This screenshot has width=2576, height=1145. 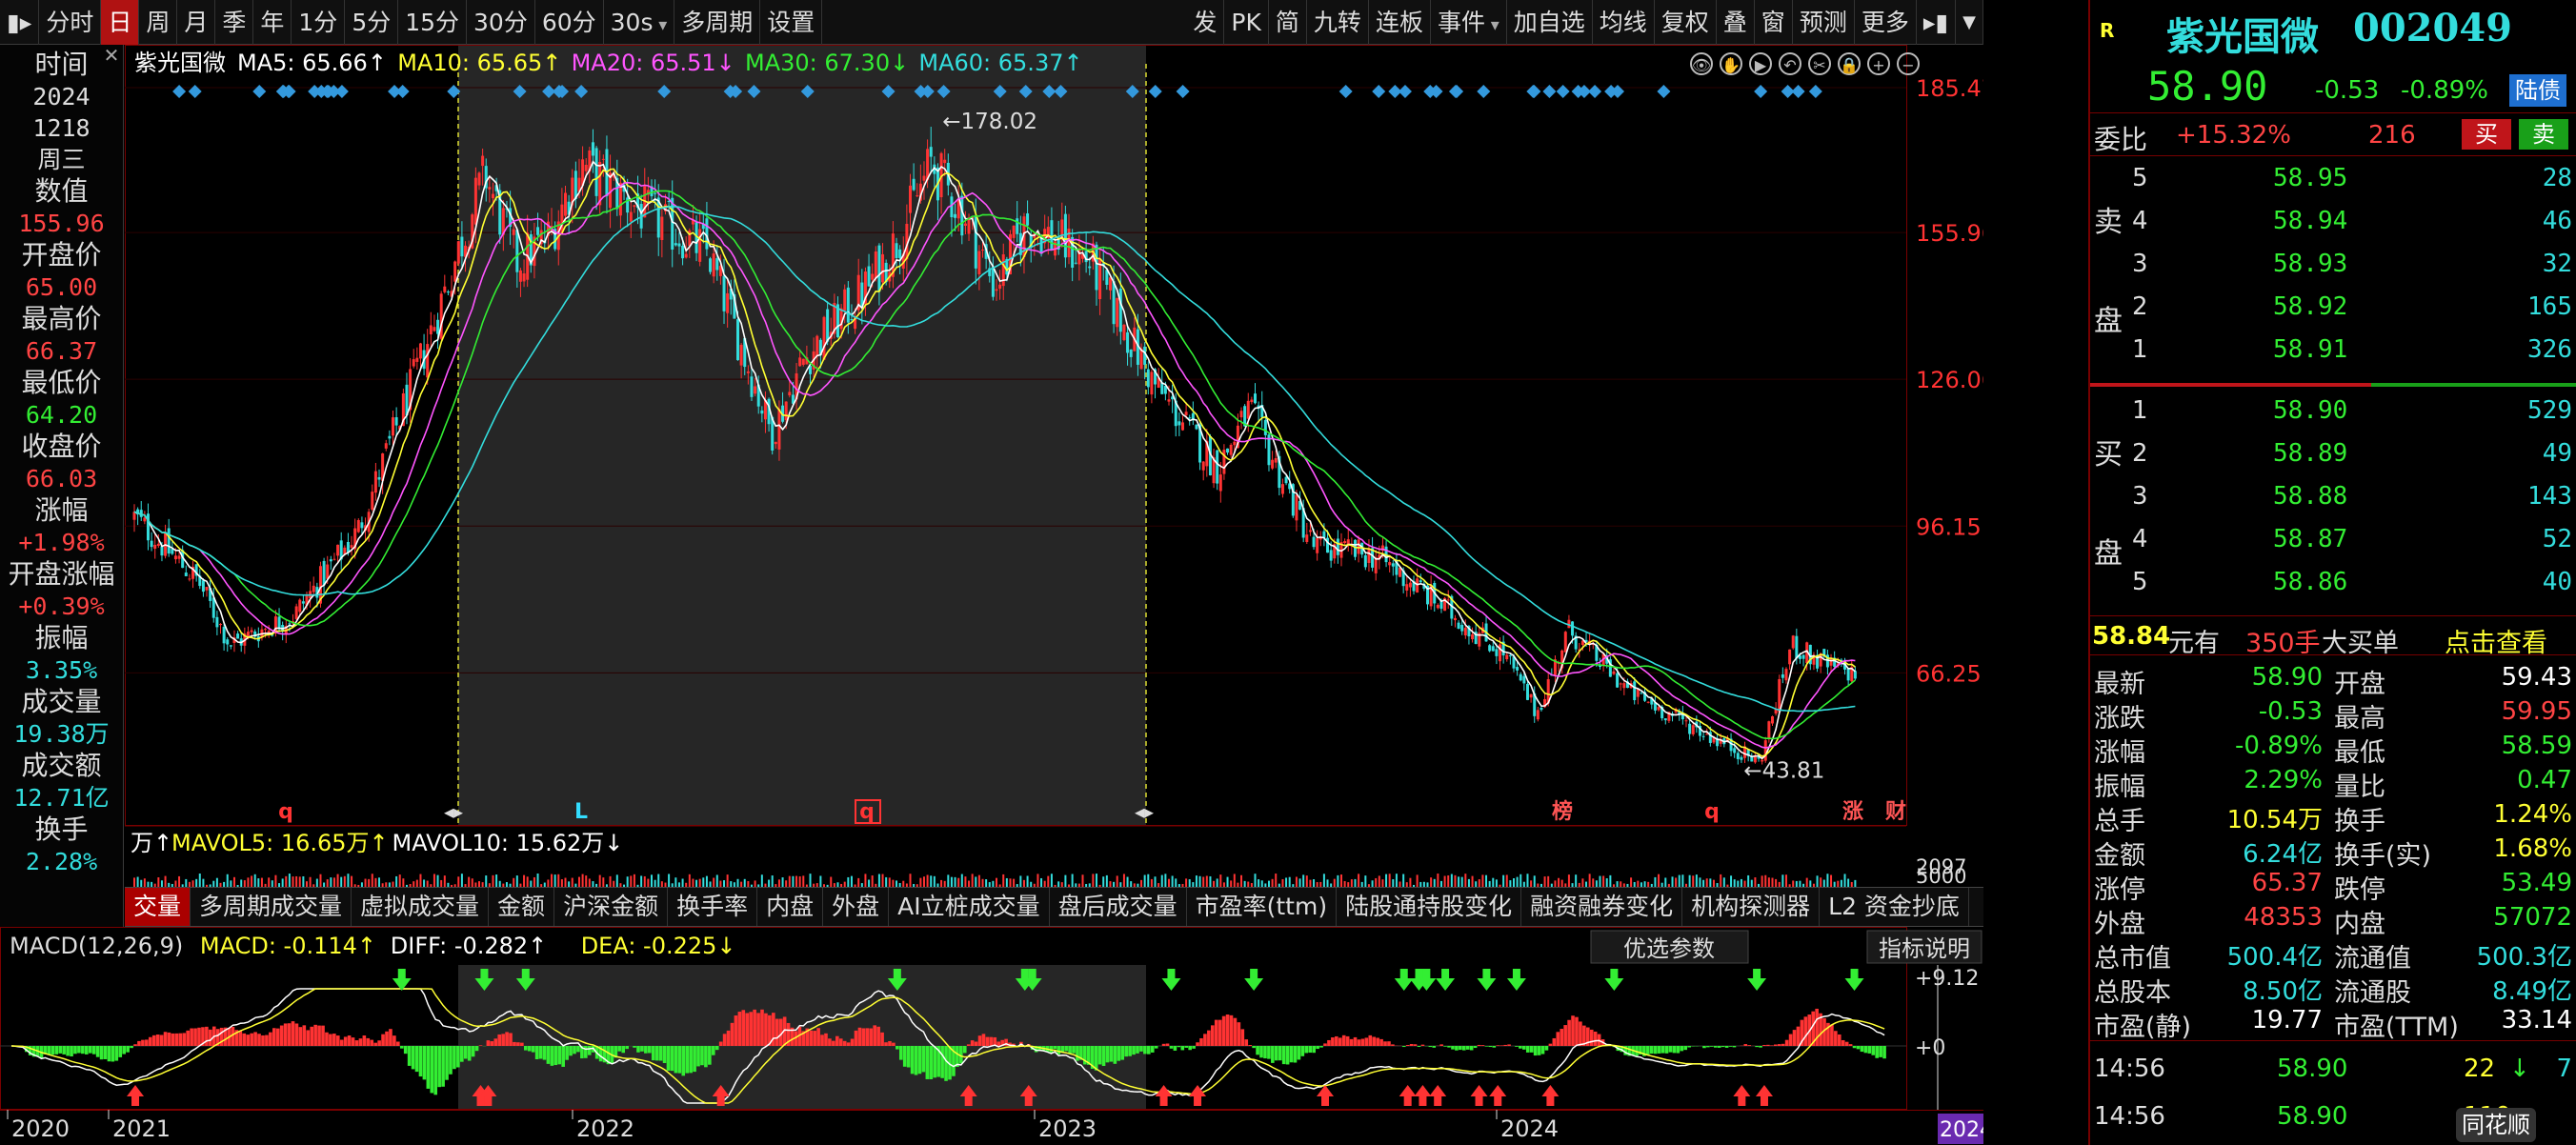 What do you see at coordinates (70, 22) in the screenshot?
I see `tab-intraday: 分时` at bounding box center [70, 22].